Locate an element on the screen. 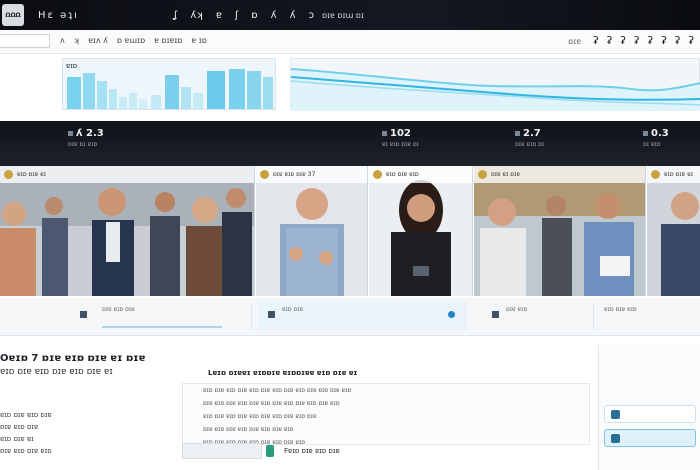 The image size is (700, 470). stat-item: 2.7 ɒɪɐ ɐɪɒ ɒɪ is located at coordinates (529, 138).